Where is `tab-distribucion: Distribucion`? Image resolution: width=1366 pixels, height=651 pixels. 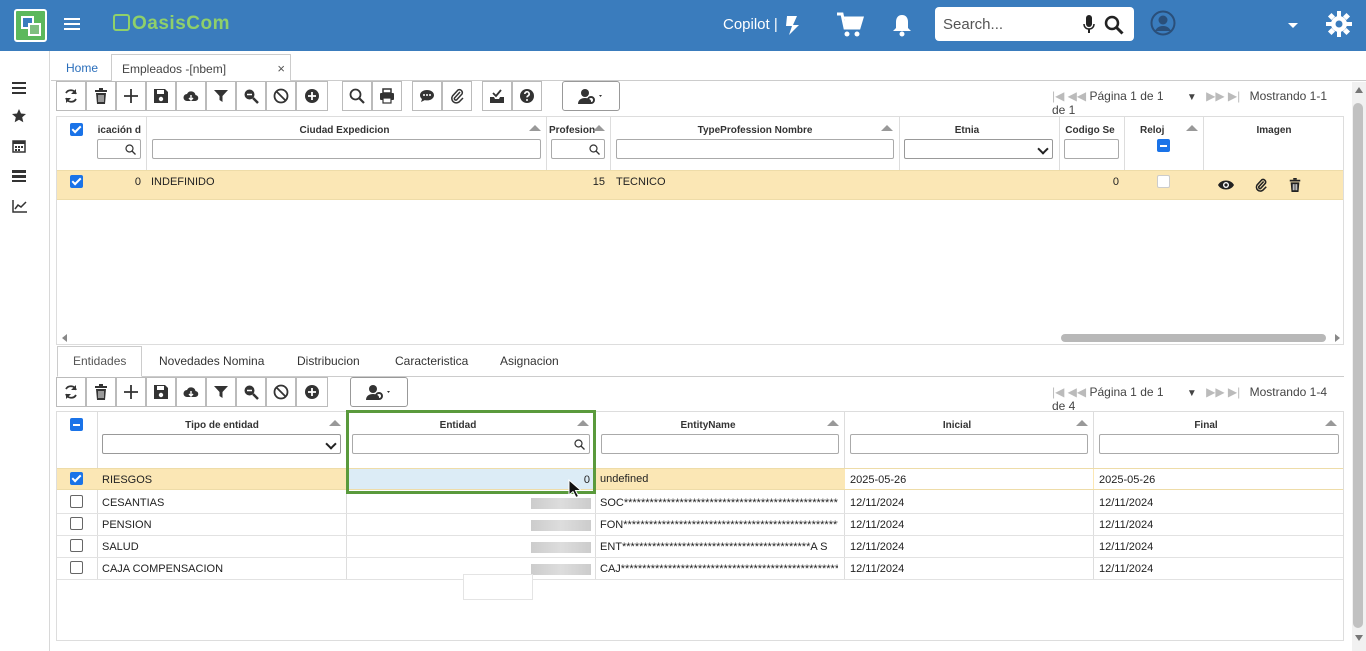 tab-distribucion: Distribucion is located at coordinates (328, 361).